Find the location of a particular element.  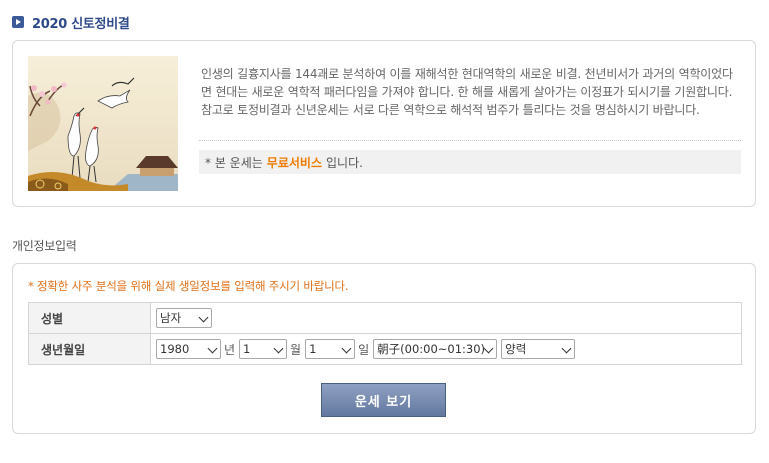

birthdate-row: 생년월일 1980 년 1 월 1 일 朝子(00:00~01:30) 양력 is located at coordinates (385, 349).